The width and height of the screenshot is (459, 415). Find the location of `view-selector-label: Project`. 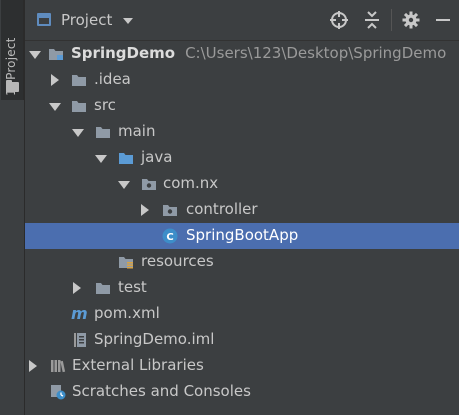

view-selector-label: Project is located at coordinates (86, 20).